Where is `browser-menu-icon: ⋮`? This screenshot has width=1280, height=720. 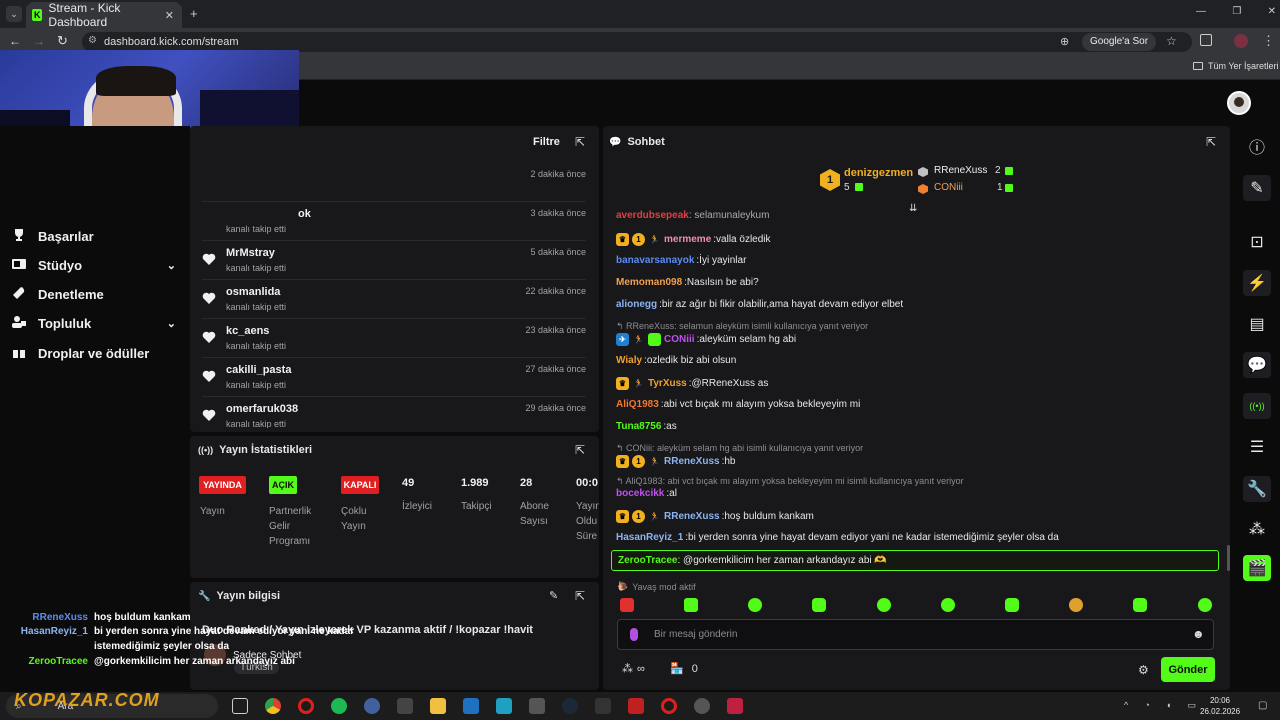 browser-menu-icon: ⋮ is located at coordinates (1268, 41).